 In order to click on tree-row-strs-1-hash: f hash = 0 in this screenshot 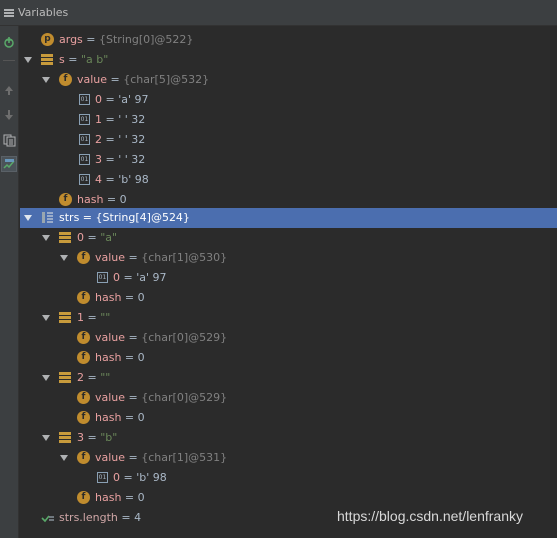, I will do `click(288, 358)`.